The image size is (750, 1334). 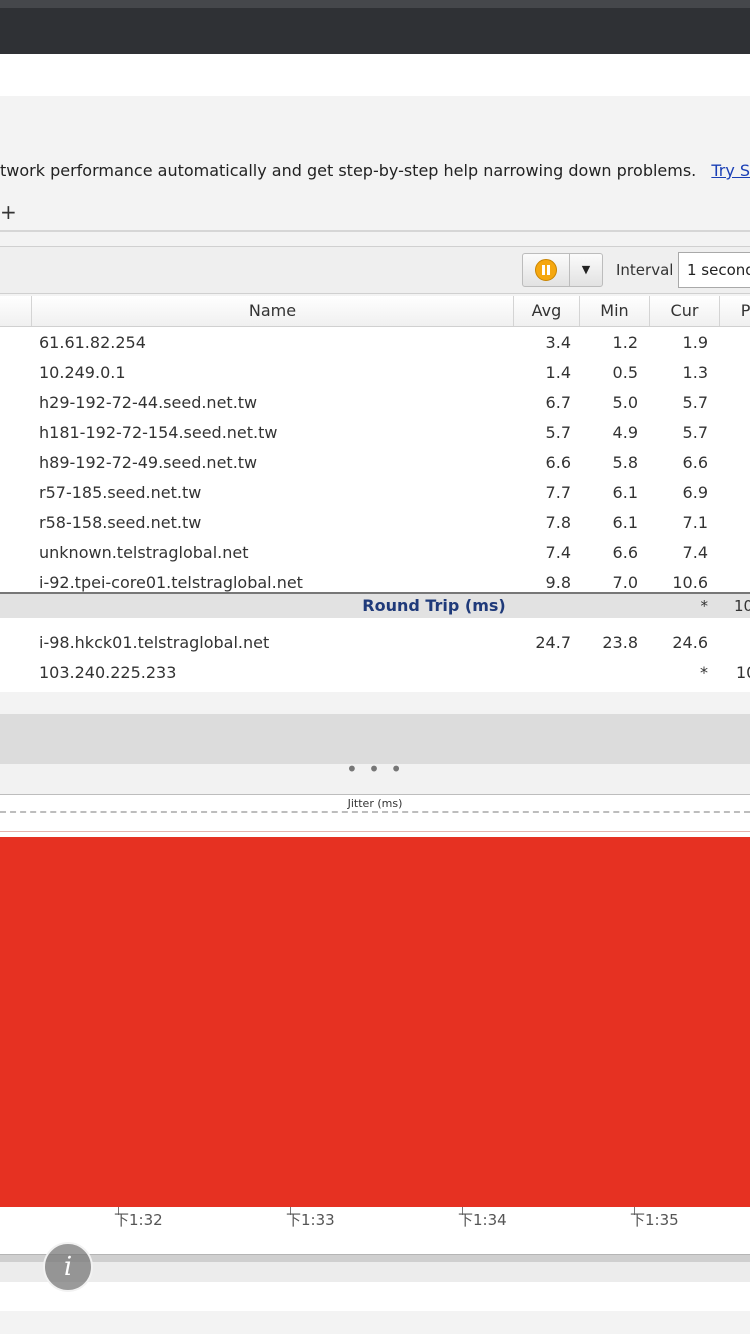 What do you see at coordinates (695, 342) in the screenshot?
I see `hop-cur: 1.9` at bounding box center [695, 342].